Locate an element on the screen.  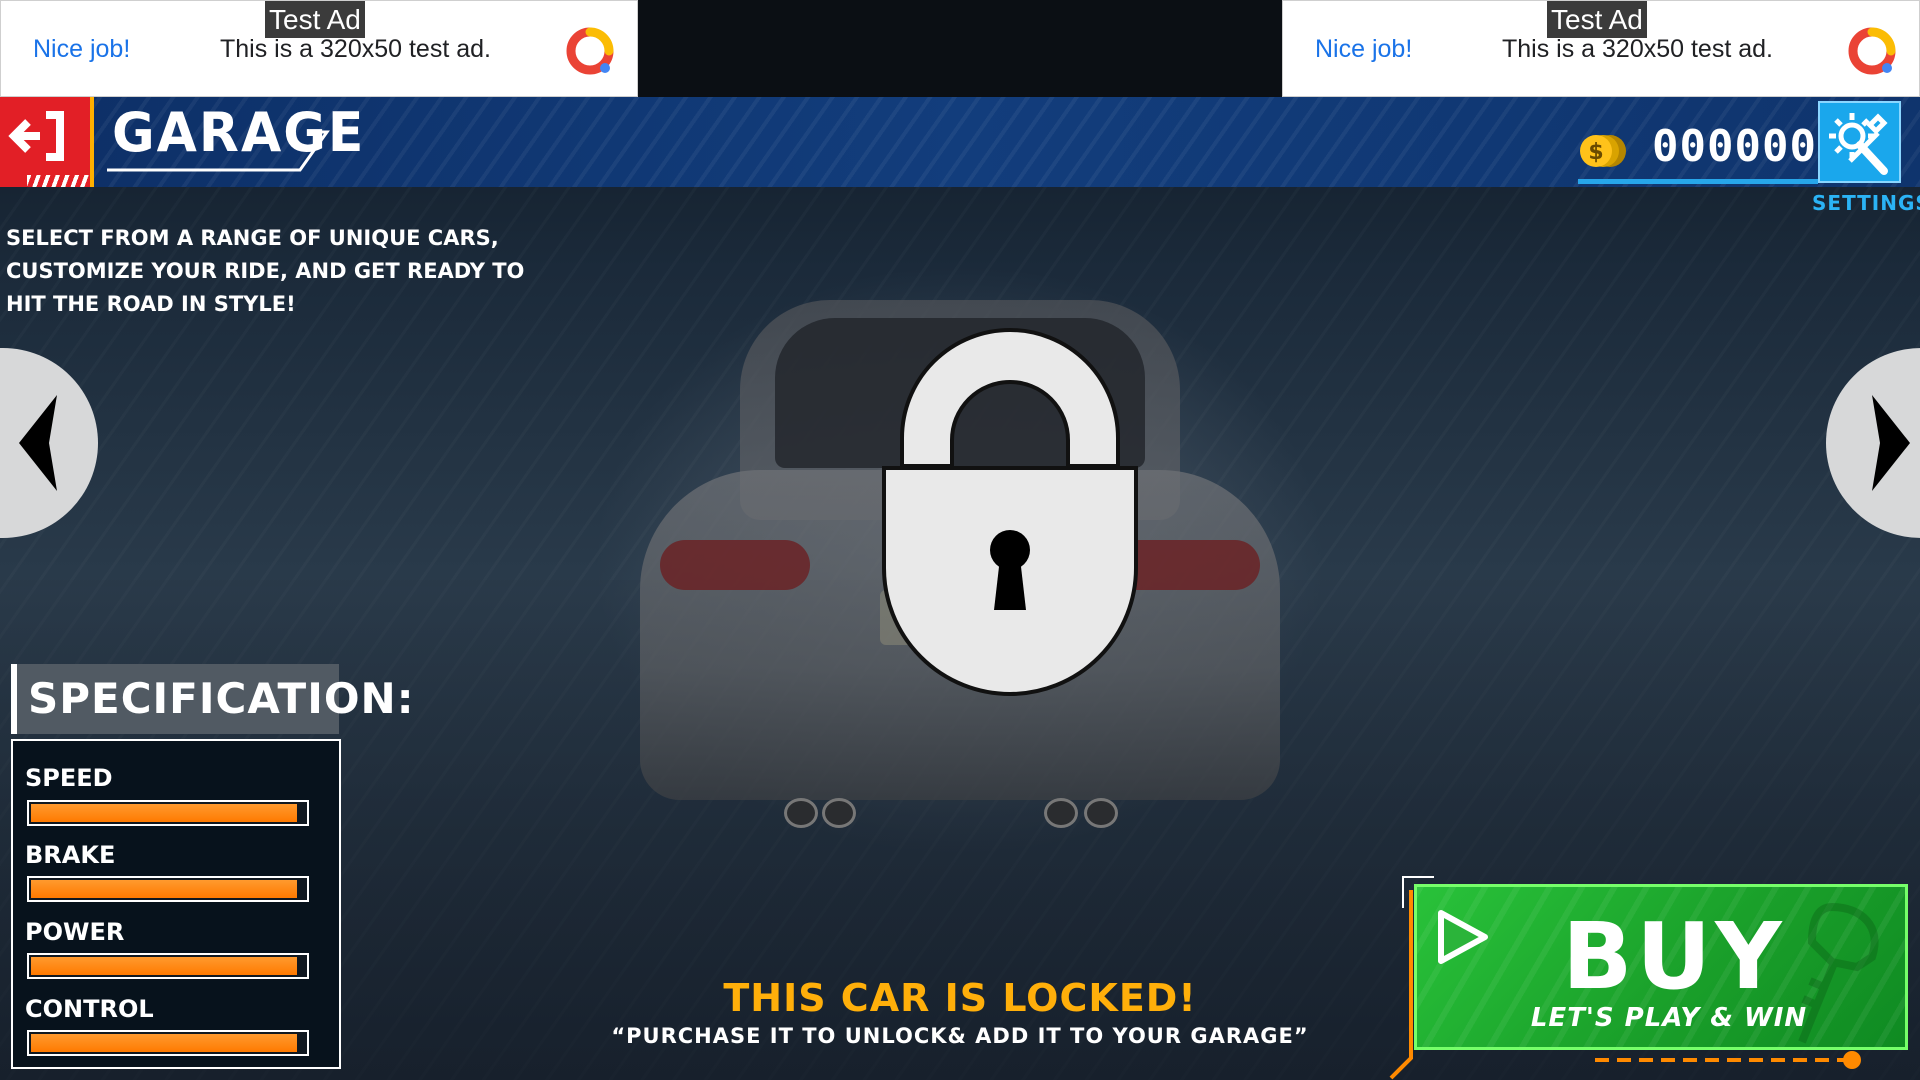
buy-sublabel: LET'S PLAY & WIN is located at coordinates (1669, 1018).